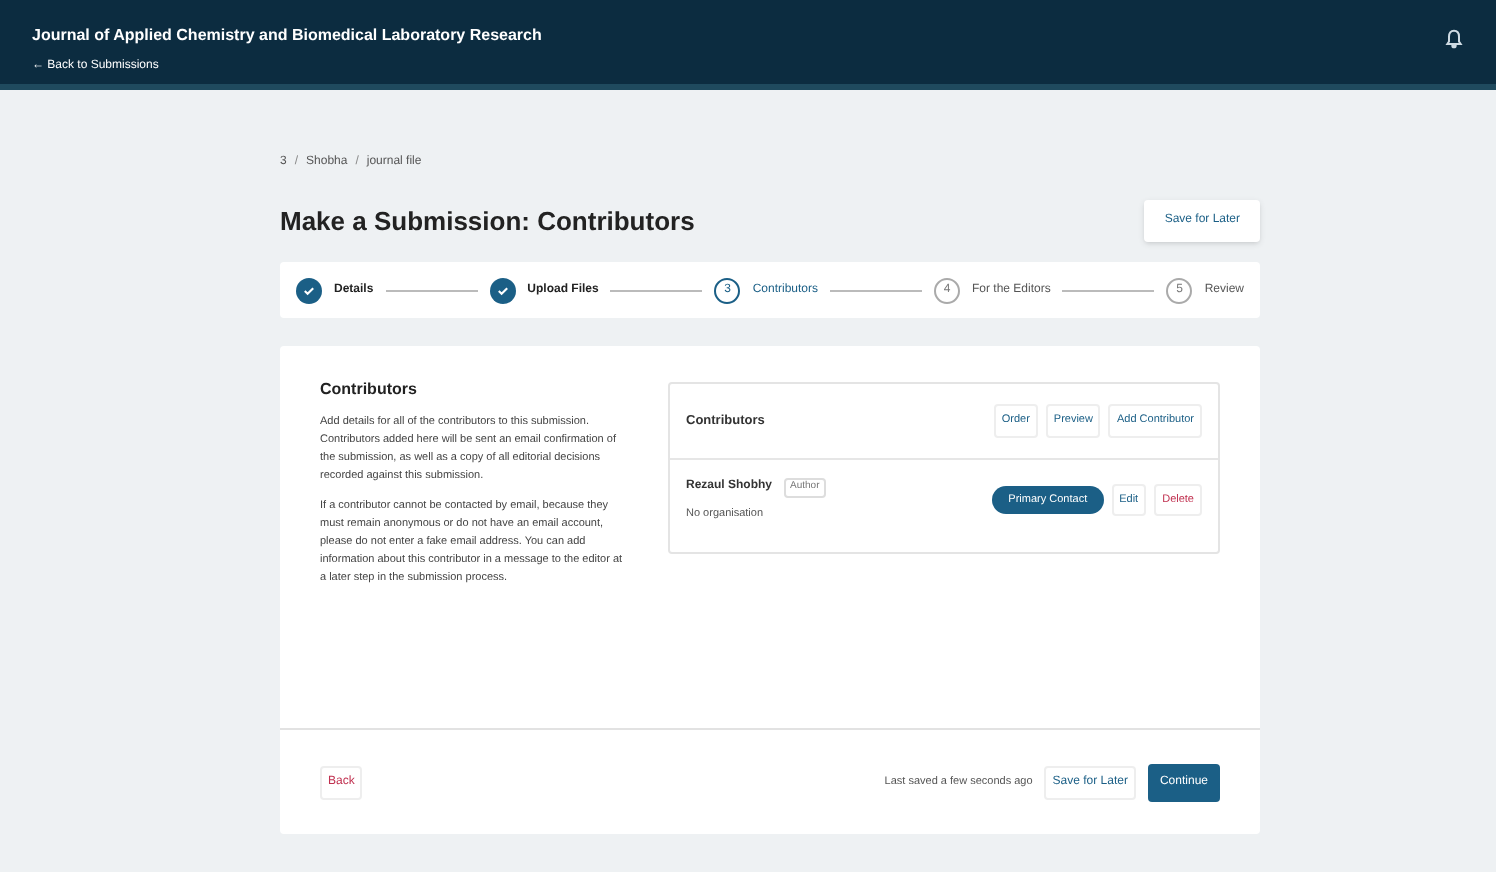  Describe the element at coordinates (287, 36) in the screenshot. I see `journal-title: Journal of Applied Chemistry and Biomedical Laboratory Research` at that location.